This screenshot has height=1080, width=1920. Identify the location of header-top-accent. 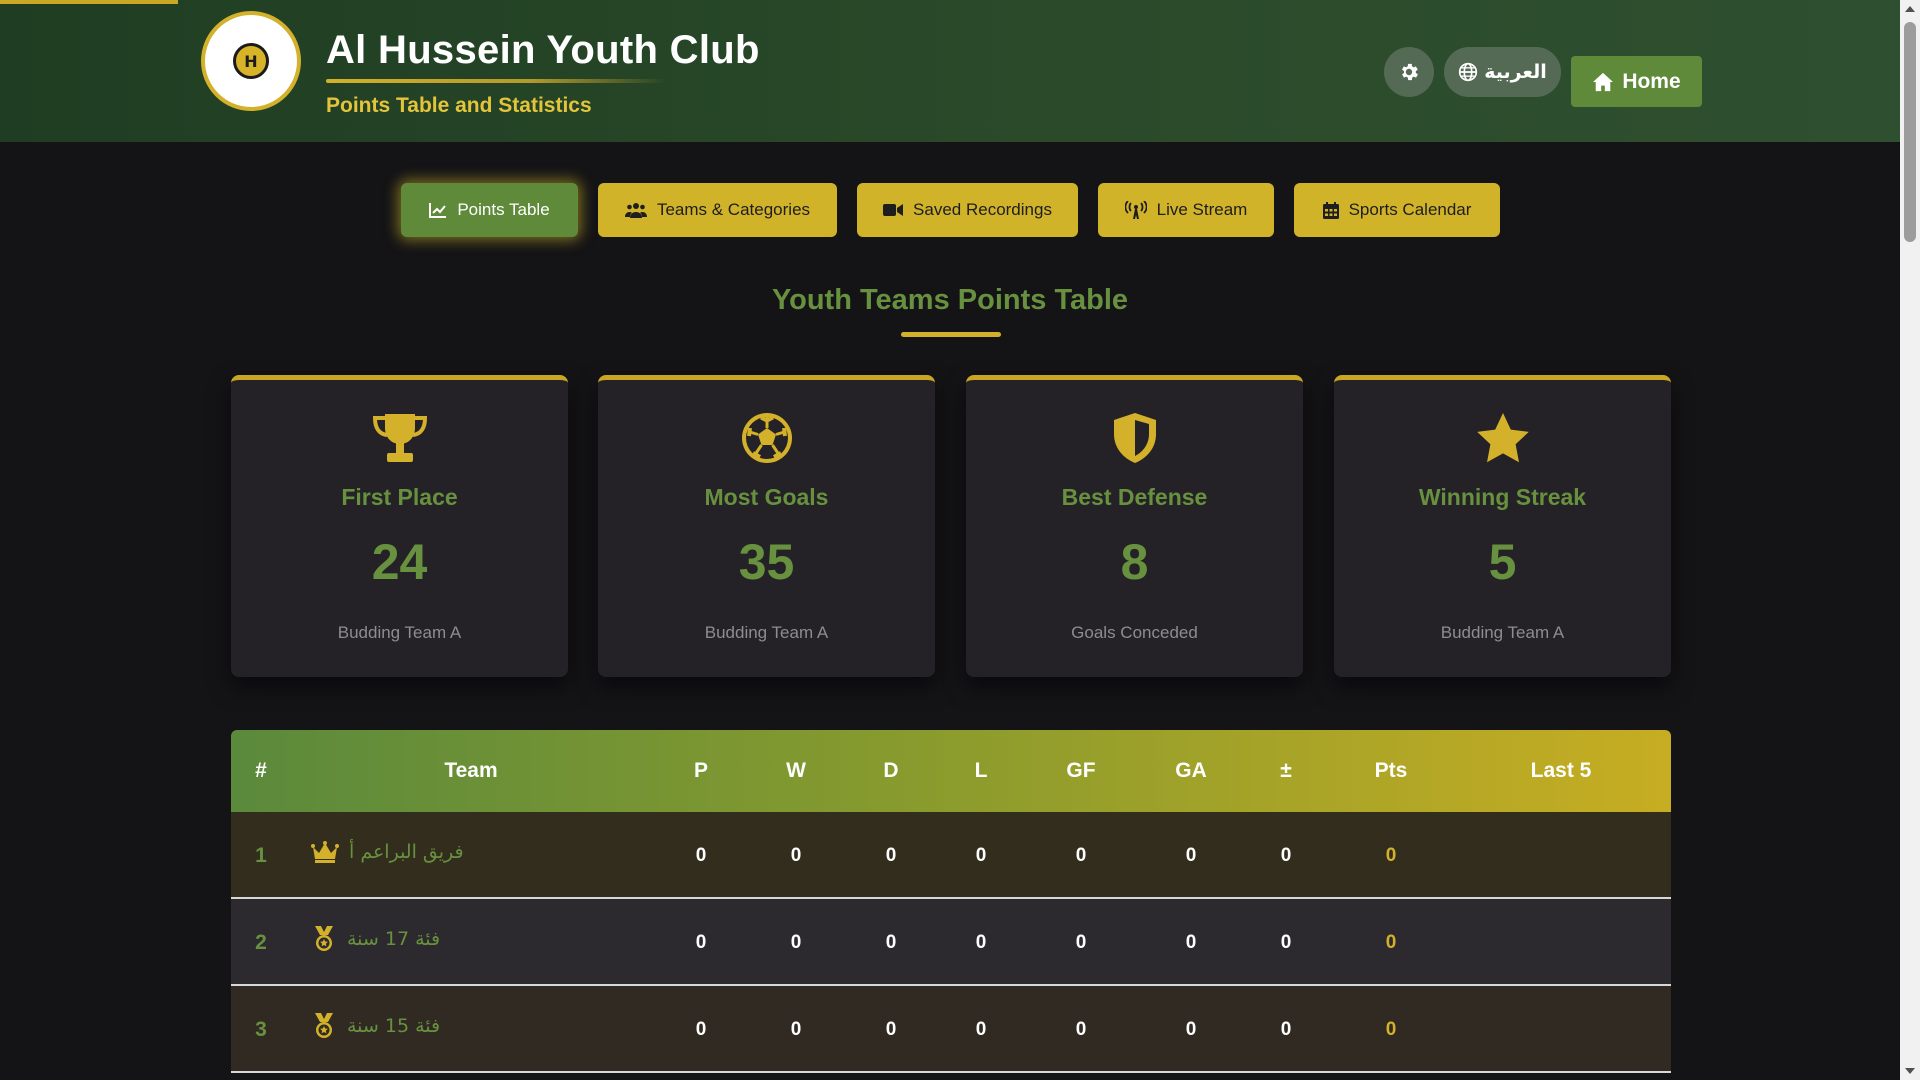
(89, 2).